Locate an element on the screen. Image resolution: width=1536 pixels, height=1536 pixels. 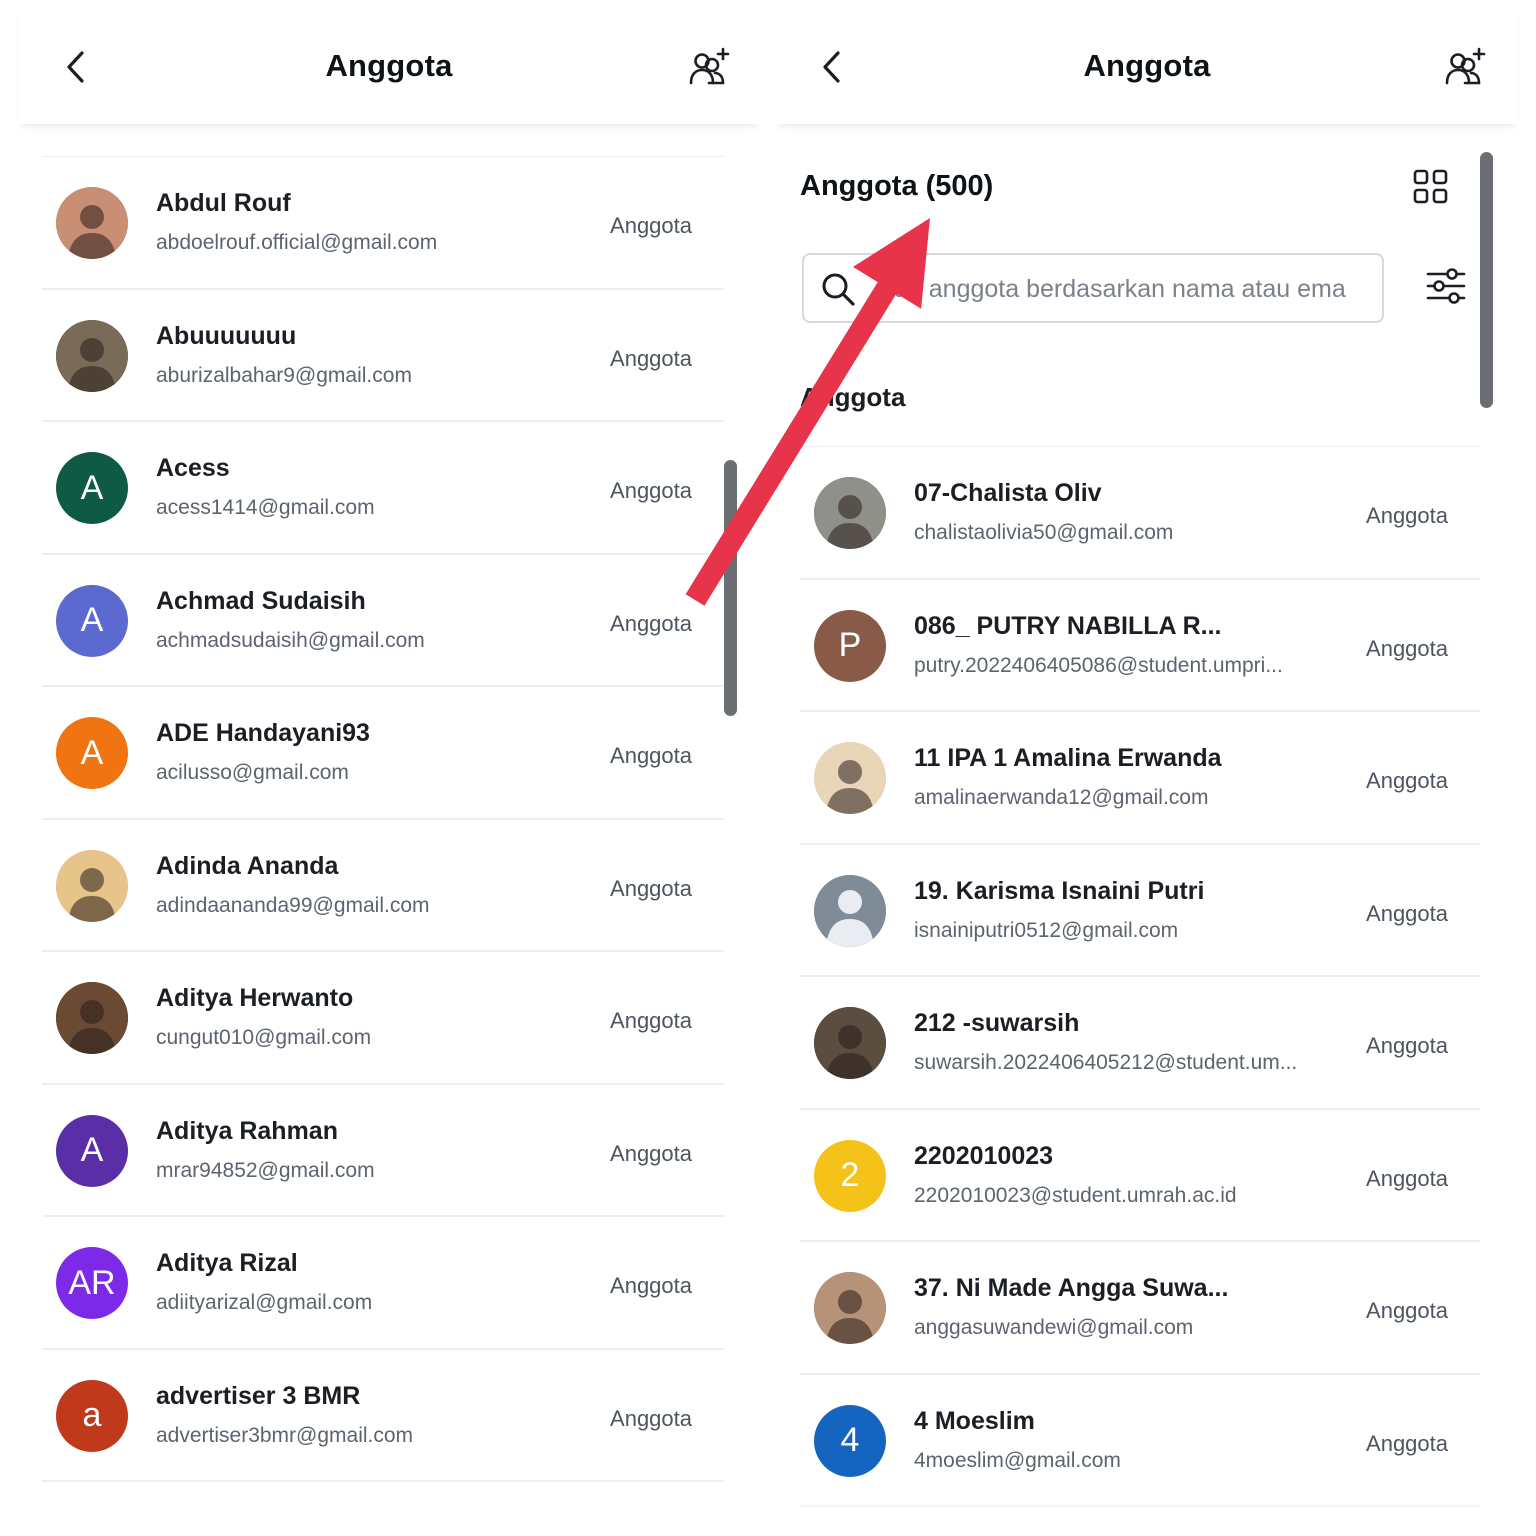
member-email: advertiser3bmr@gmail.com is located at coordinates (285, 1435).